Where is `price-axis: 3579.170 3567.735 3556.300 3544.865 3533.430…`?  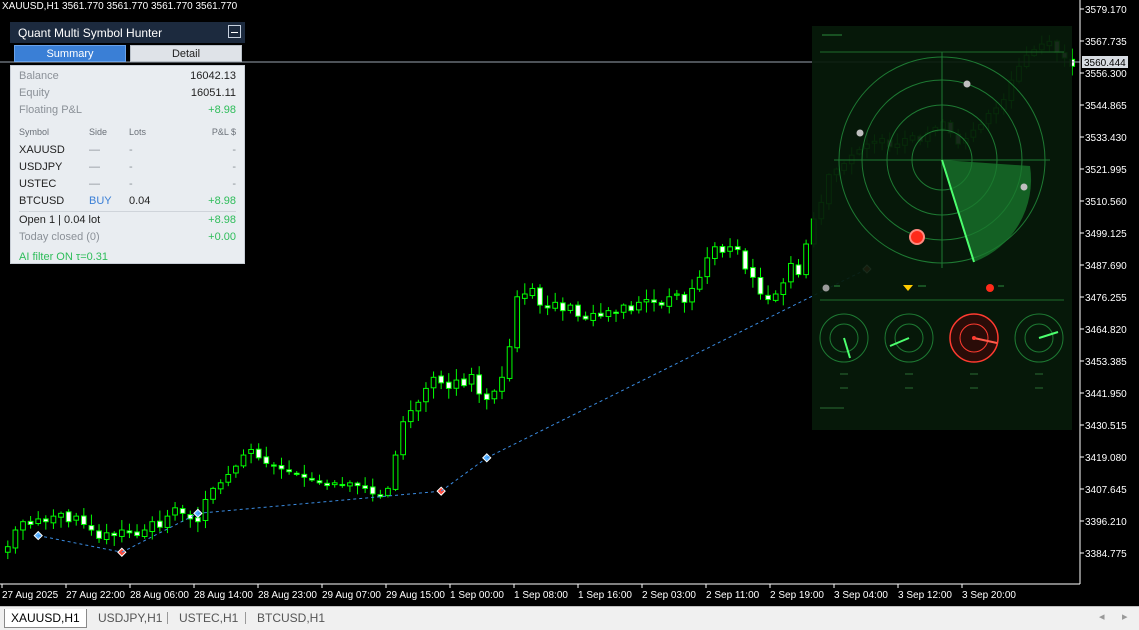 price-axis: 3579.170 3567.735 3556.300 3544.865 3533.430… is located at coordinates (1103, 282).